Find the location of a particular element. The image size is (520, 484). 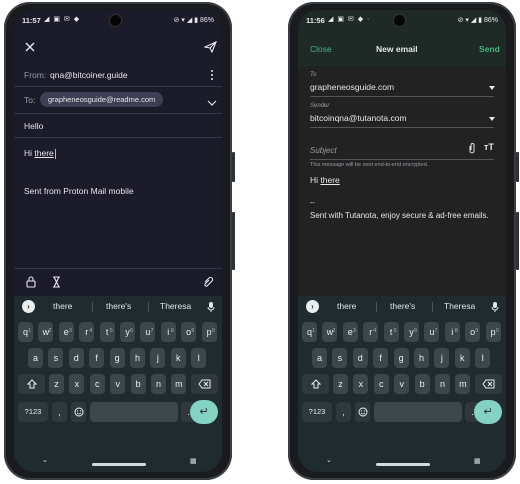

send-icon is located at coordinates (210, 49).